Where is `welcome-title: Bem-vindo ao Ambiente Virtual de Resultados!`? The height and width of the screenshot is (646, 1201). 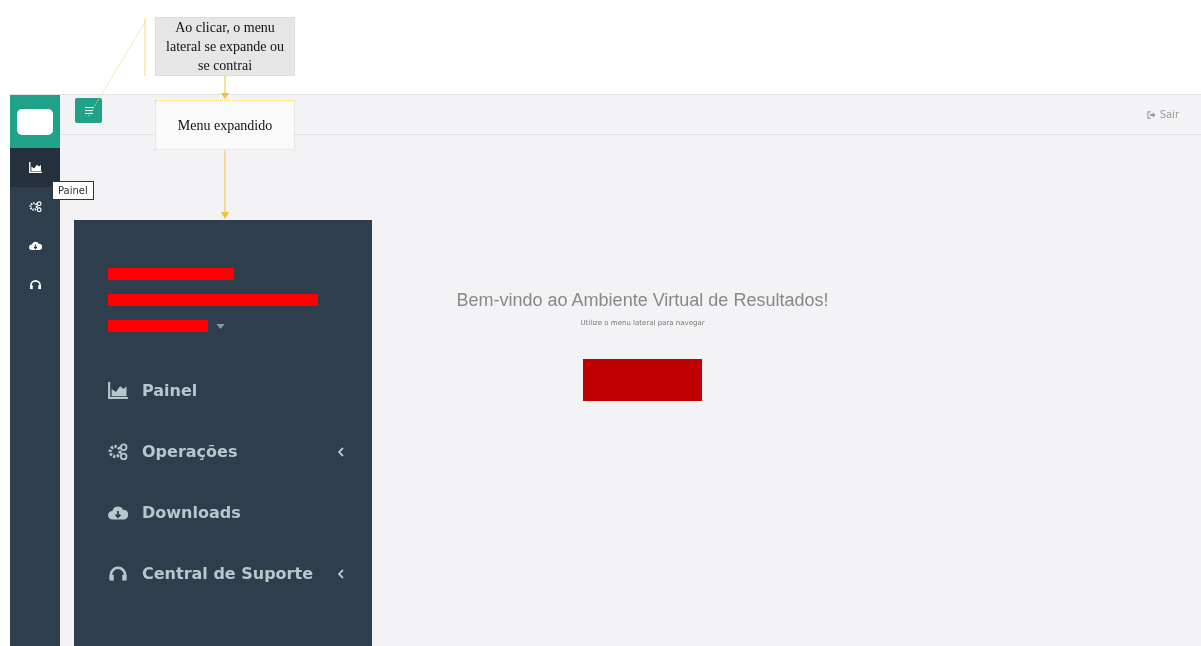
welcome-title: Bem-vindo ao Ambiente Virtual de Resultados! is located at coordinates (642, 300).